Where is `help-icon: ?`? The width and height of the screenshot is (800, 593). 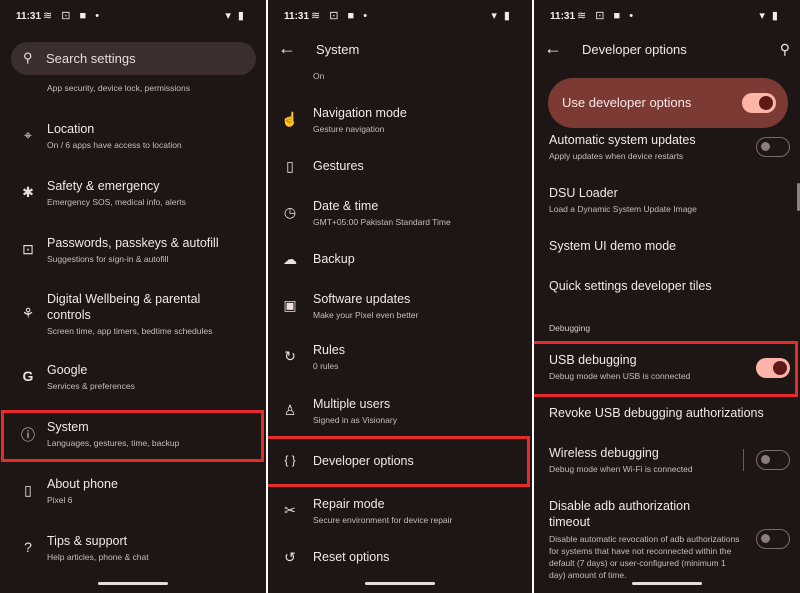 help-icon: ? is located at coordinates (28, 547).